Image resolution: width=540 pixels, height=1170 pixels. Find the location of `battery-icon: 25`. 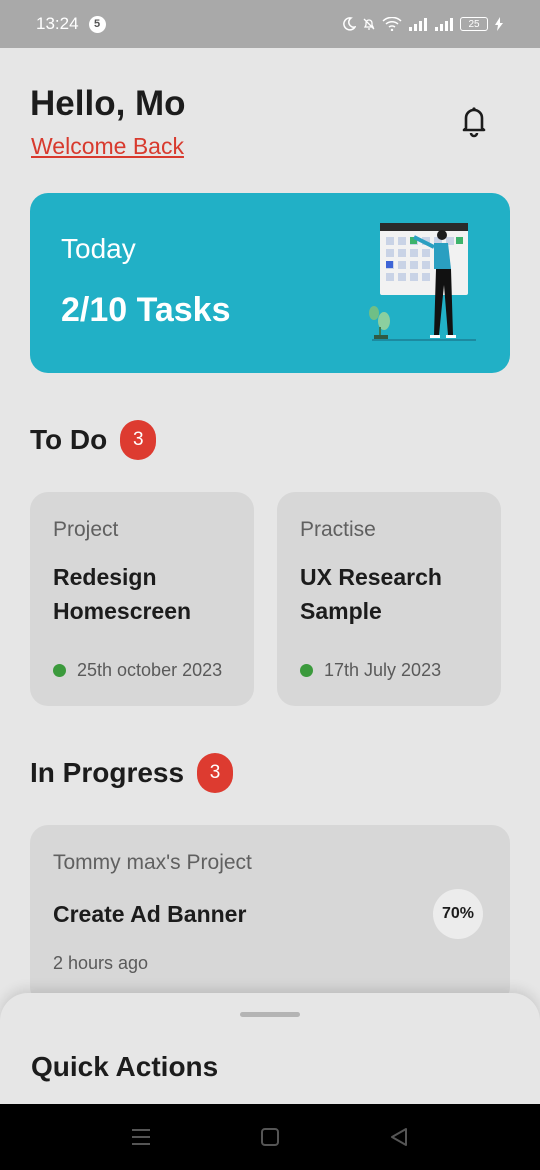

battery-icon: 25 is located at coordinates (474, 24).